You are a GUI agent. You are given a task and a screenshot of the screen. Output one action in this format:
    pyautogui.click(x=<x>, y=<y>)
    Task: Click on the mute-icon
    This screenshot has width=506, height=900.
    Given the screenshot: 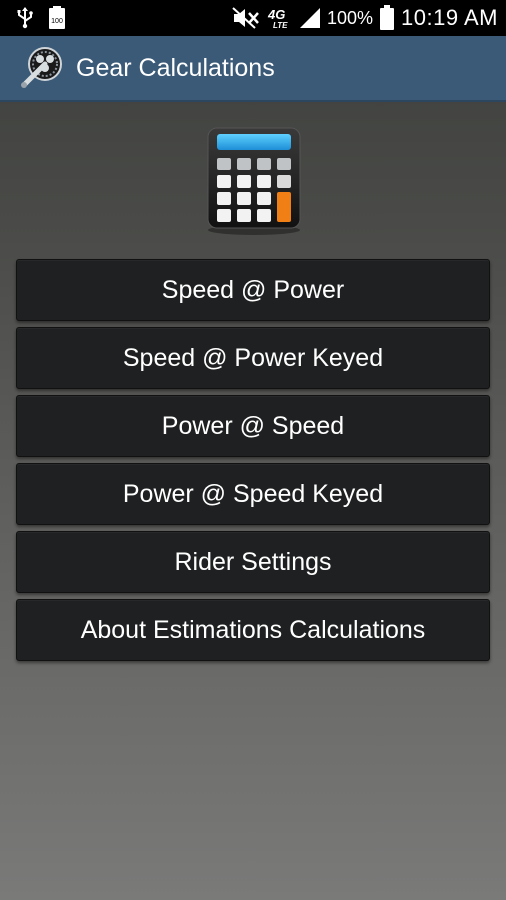 What is the action you would take?
    pyautogui.click(x=246, y=18)
    